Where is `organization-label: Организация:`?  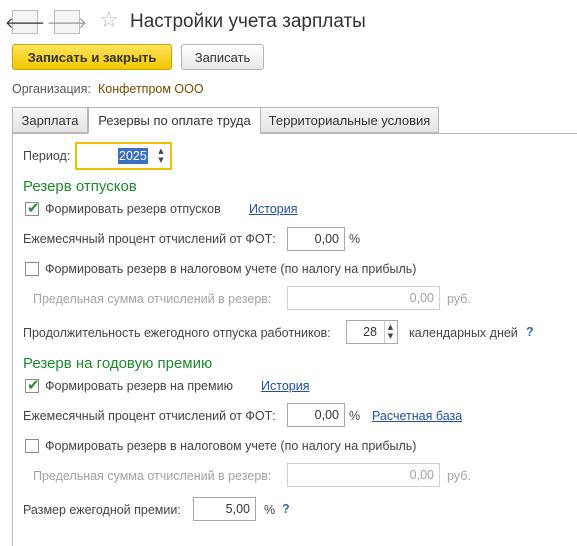
organization-label: Организация: is located at coordinates (51, 89).